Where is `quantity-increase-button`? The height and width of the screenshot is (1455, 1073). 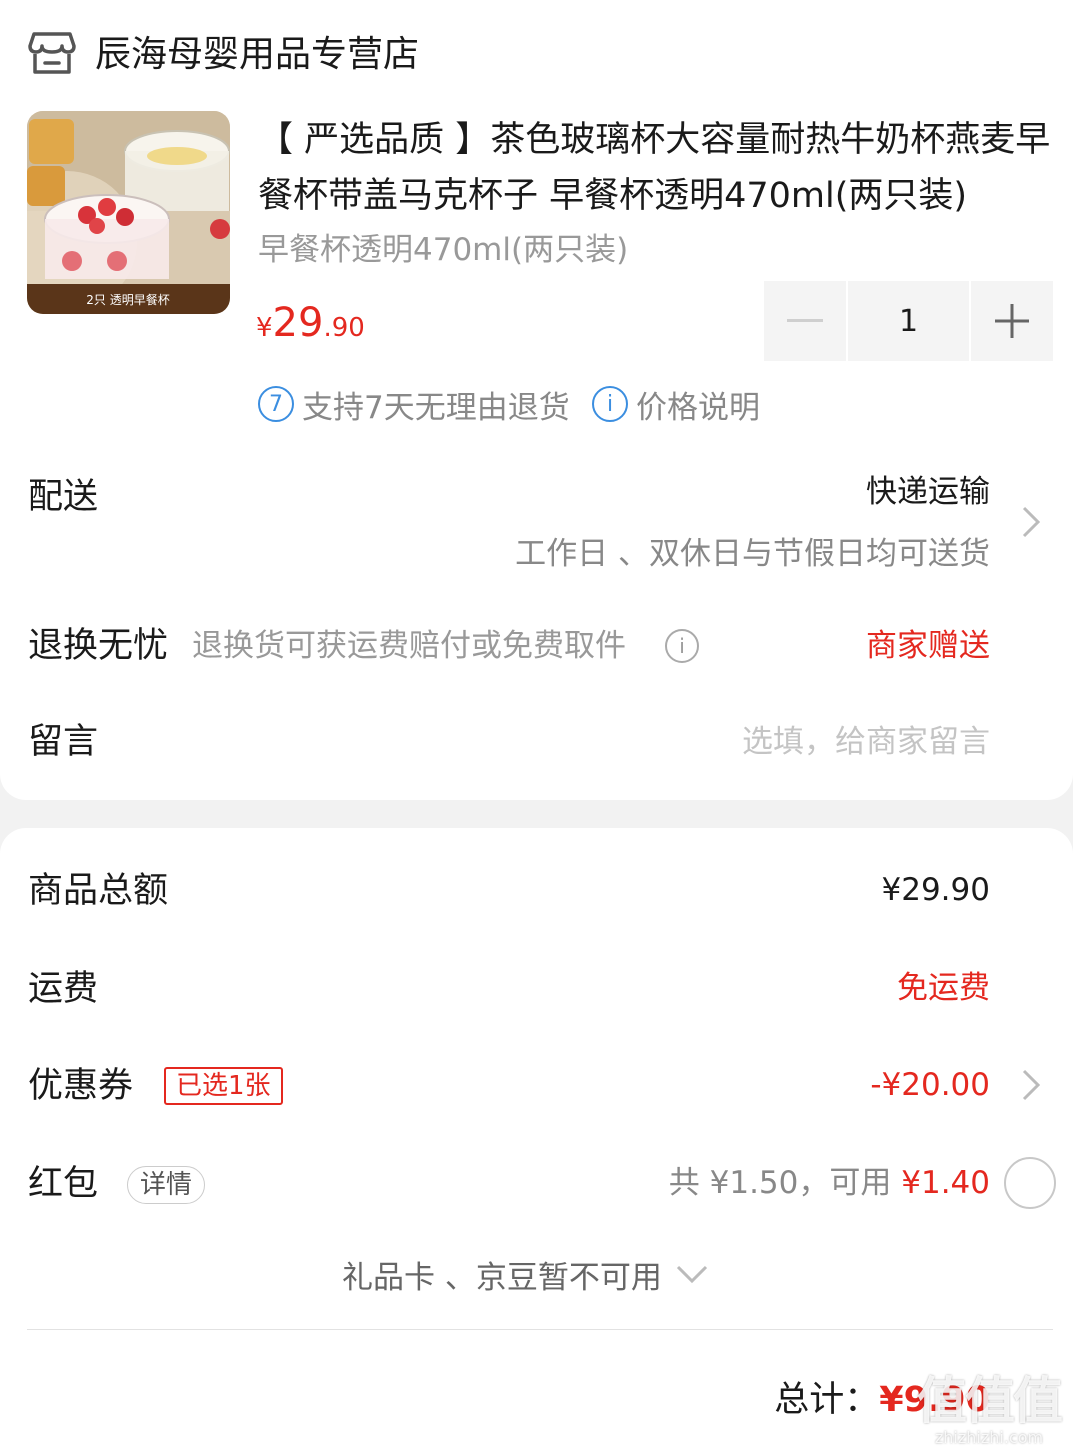
quantity-increase-button is located at coordinates (1012, 321).